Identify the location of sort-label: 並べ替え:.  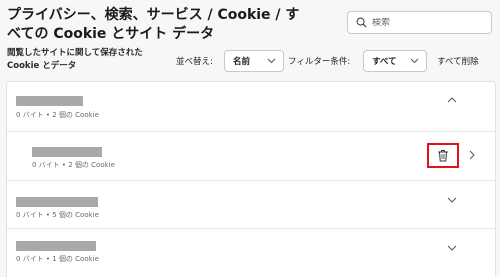
(194, 62).